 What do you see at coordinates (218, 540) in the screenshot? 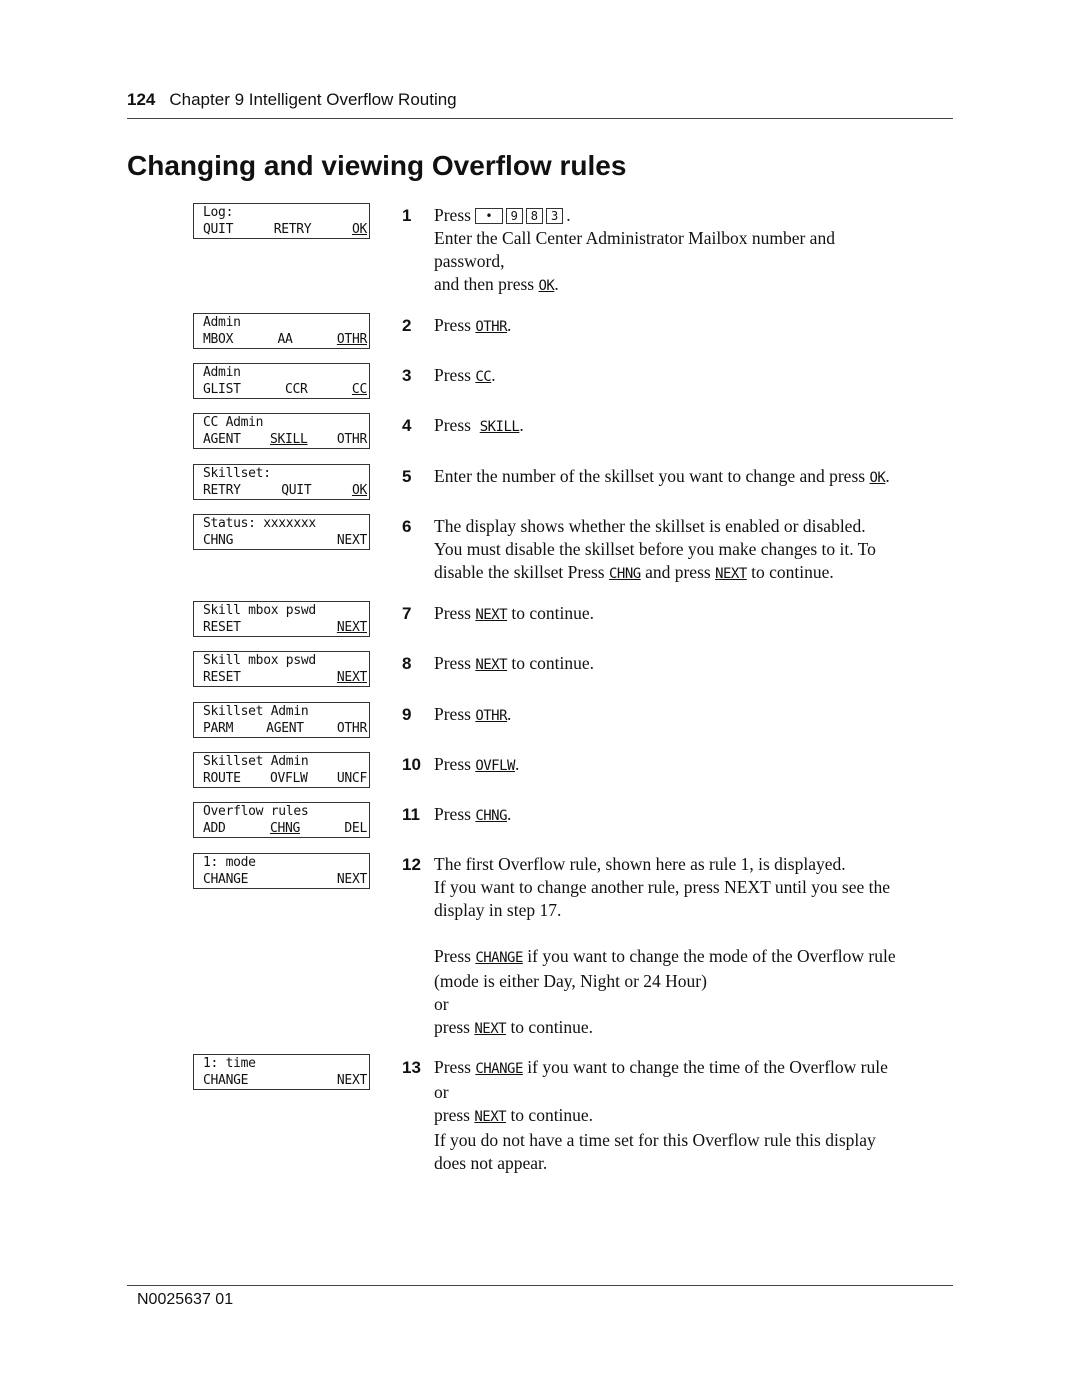
I see `softkey-label: CHNG` at bounding box center [218, 540].